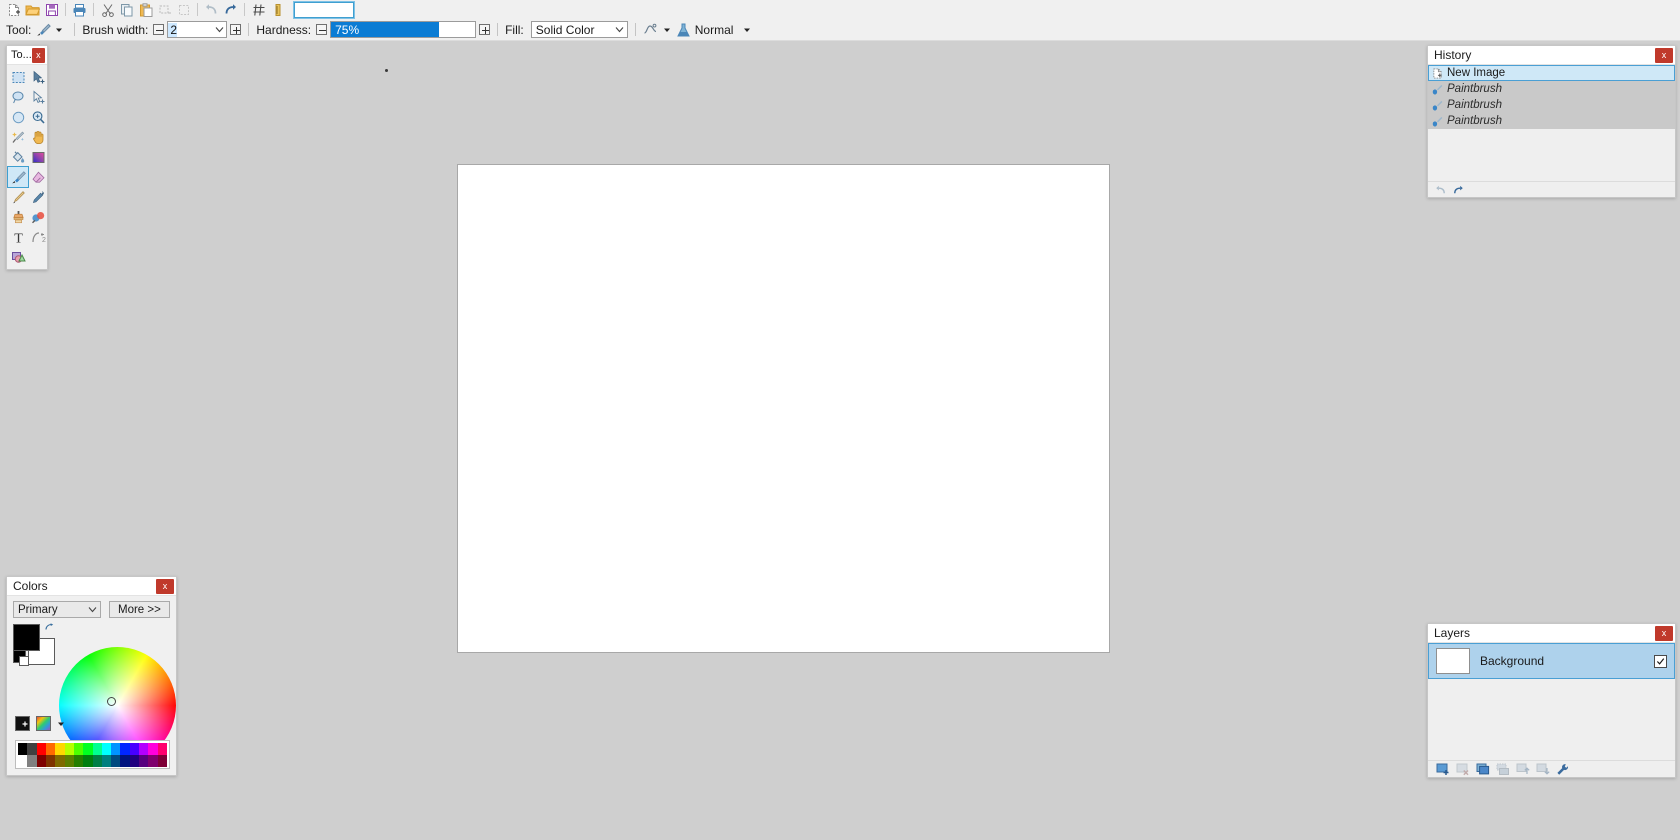  I want to click on tool-pan, so click(38, 137).